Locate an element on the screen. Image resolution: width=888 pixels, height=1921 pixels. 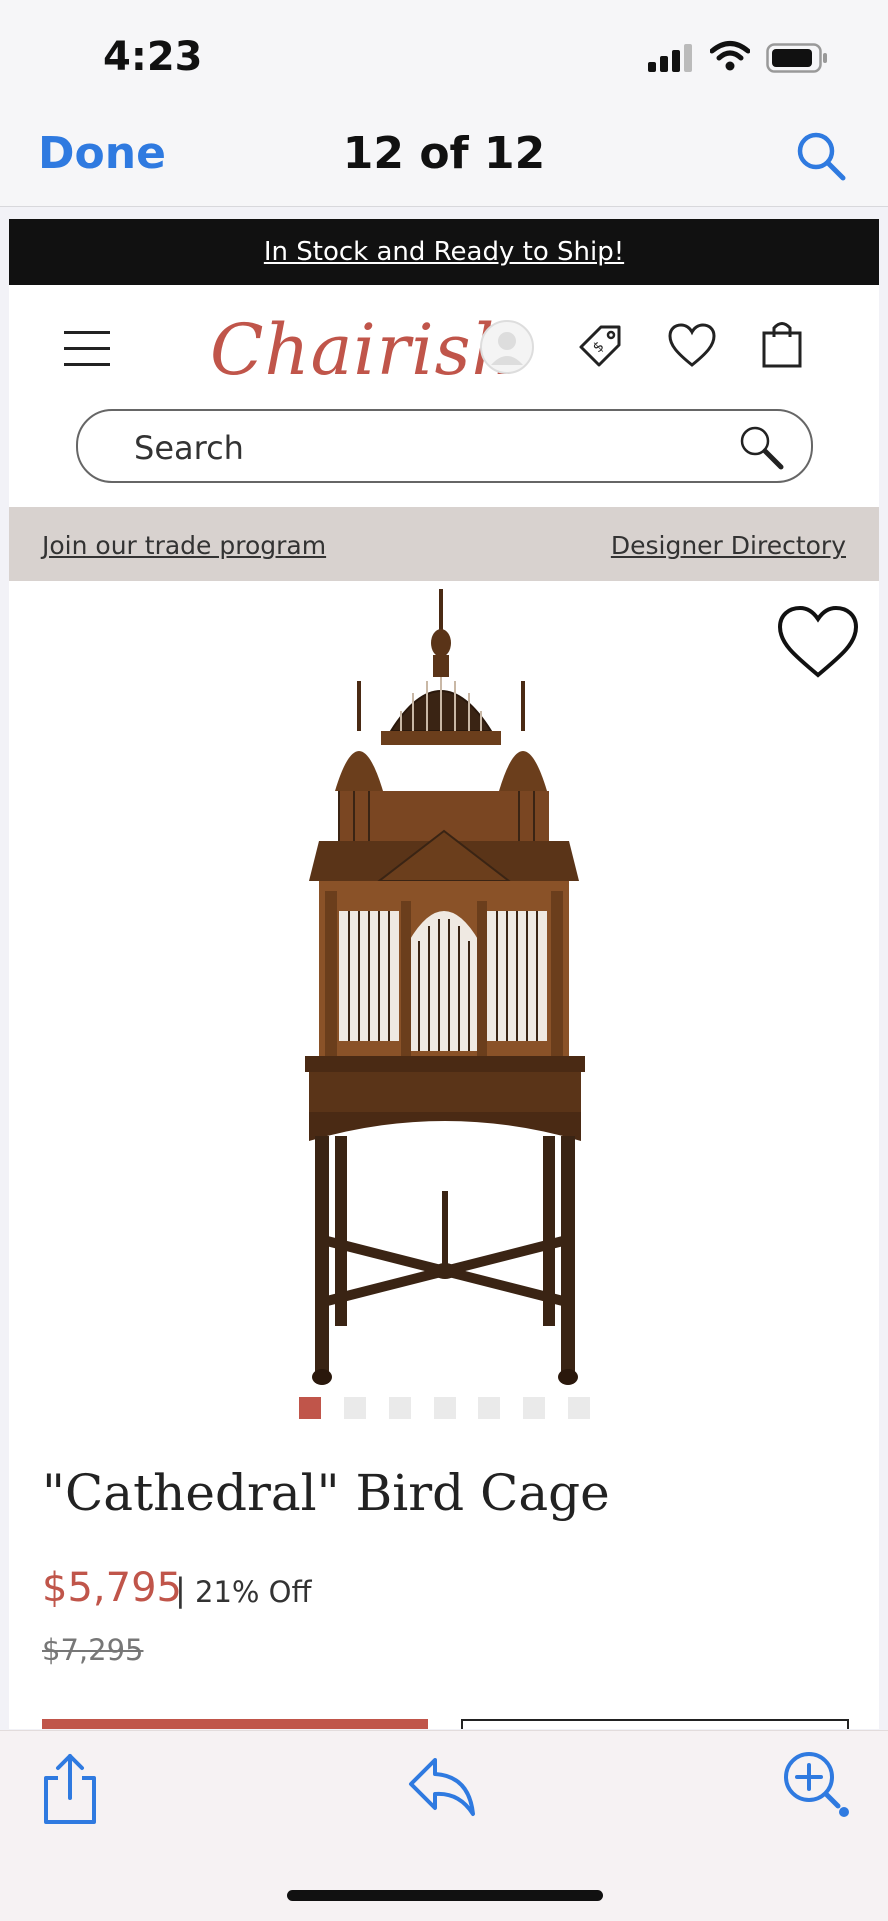
home-indicator is located at coordinates (445, 1895).